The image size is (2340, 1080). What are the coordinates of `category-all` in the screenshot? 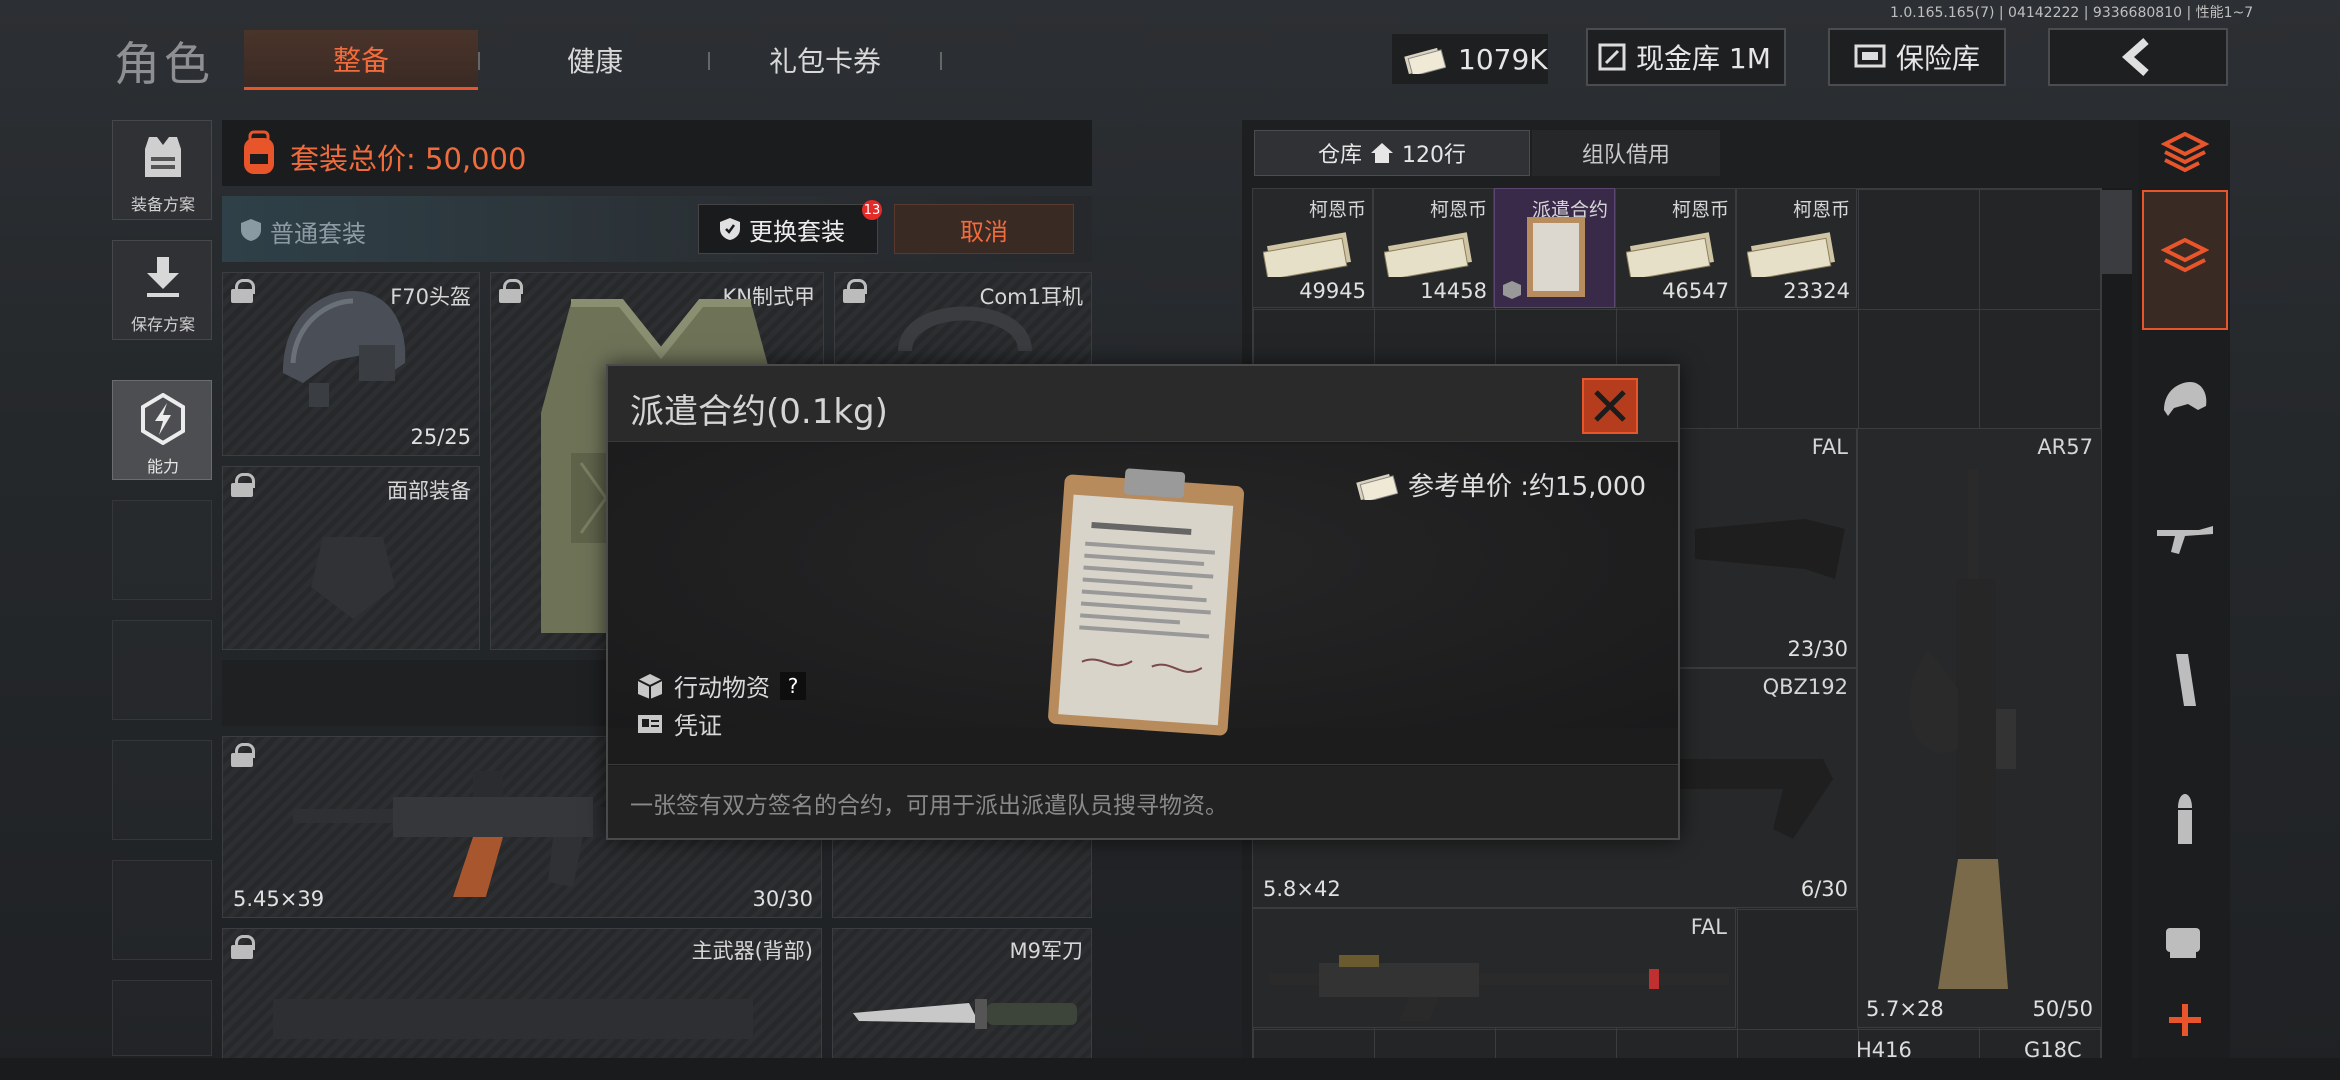 It's located at (2185, 260).